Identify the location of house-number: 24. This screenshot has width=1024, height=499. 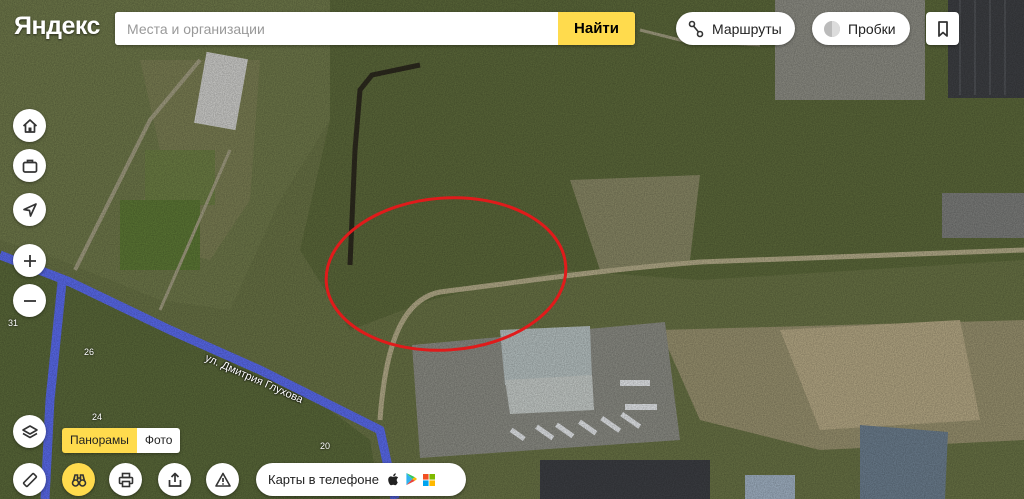
(97, 417).